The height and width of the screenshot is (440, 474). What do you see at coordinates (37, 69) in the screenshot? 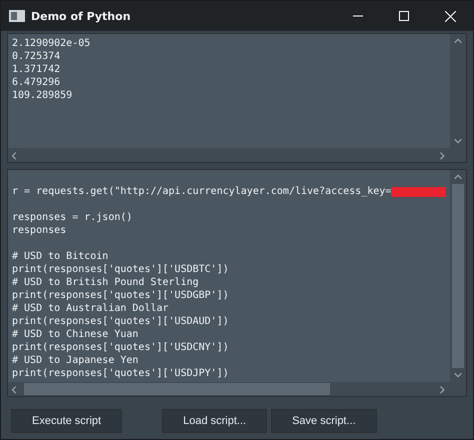
I see `output-line: 1.371742` at bounding box center [37, 69].